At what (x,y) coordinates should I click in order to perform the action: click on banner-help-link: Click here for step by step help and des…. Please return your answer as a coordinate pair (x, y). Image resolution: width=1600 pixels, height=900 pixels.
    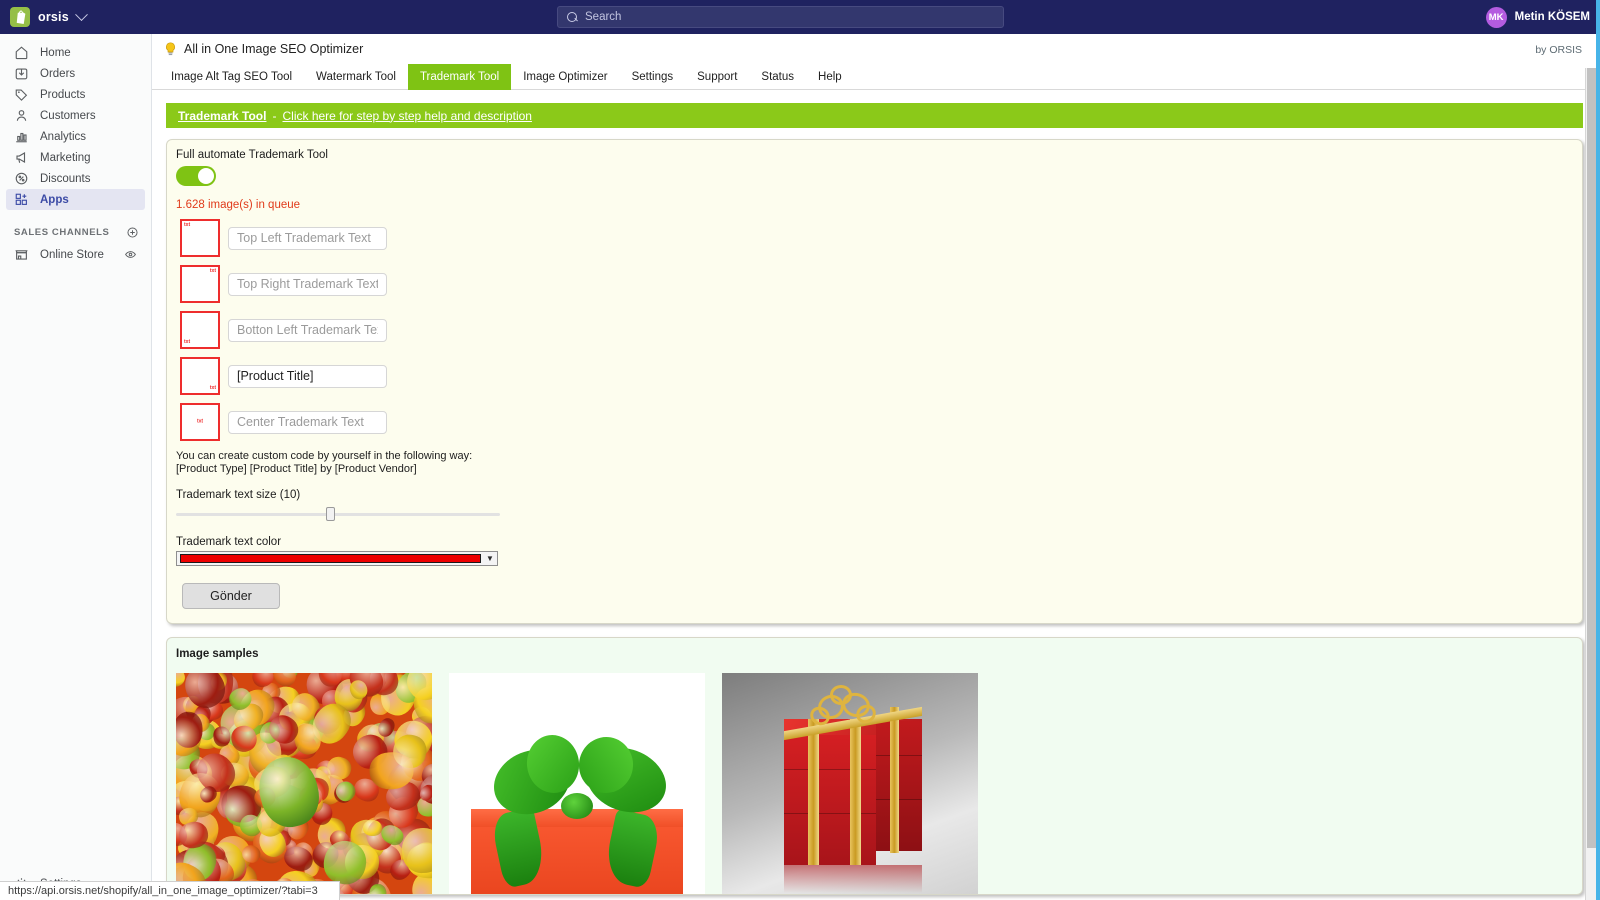
    Looking at the image, I should click on (406, 116).